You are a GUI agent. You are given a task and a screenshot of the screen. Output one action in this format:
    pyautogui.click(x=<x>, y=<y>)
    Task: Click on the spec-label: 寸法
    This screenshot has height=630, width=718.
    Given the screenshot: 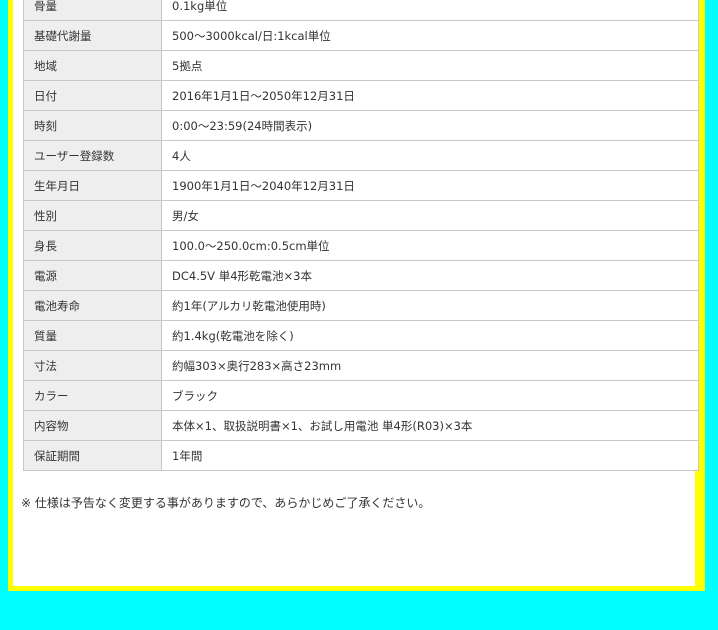 What is the action you would take?
    pyautogui.click(x=92, y=365)
    